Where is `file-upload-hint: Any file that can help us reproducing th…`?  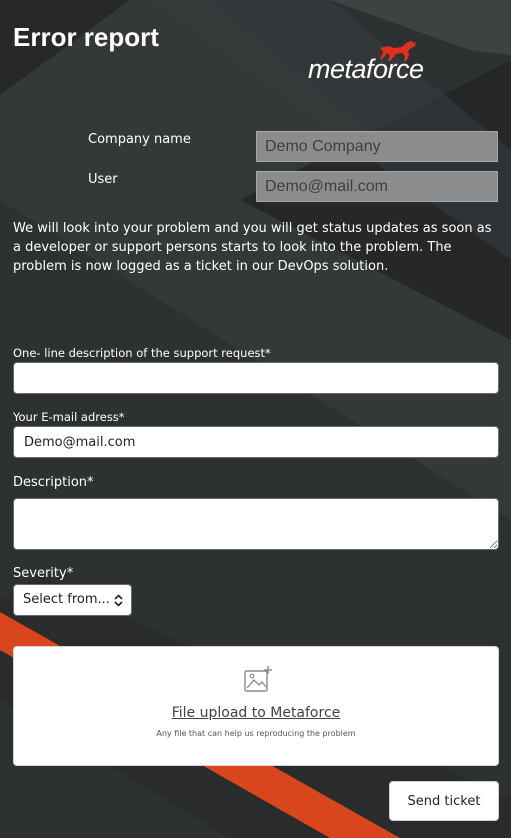 file-upload-hint: Any file that can help us reproducing th… is located at coordinates (256, 733).